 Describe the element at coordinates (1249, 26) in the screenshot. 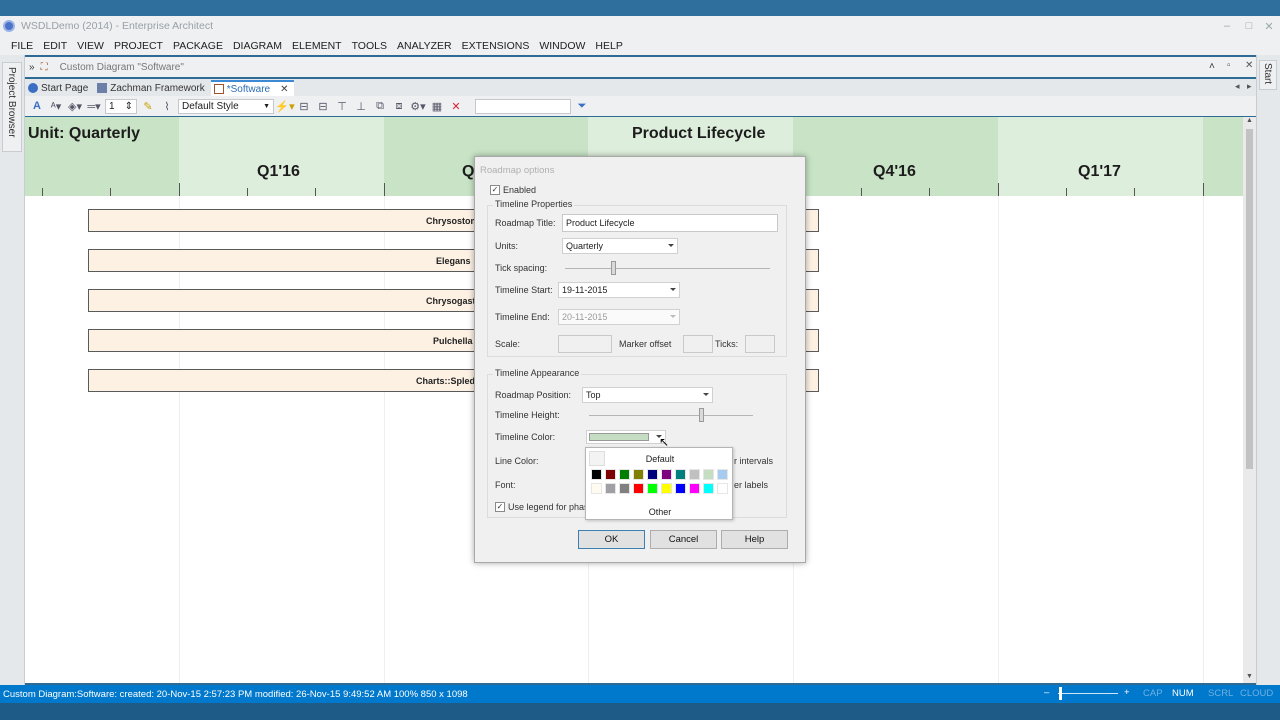

I see `maximize-icon: □` at that location.